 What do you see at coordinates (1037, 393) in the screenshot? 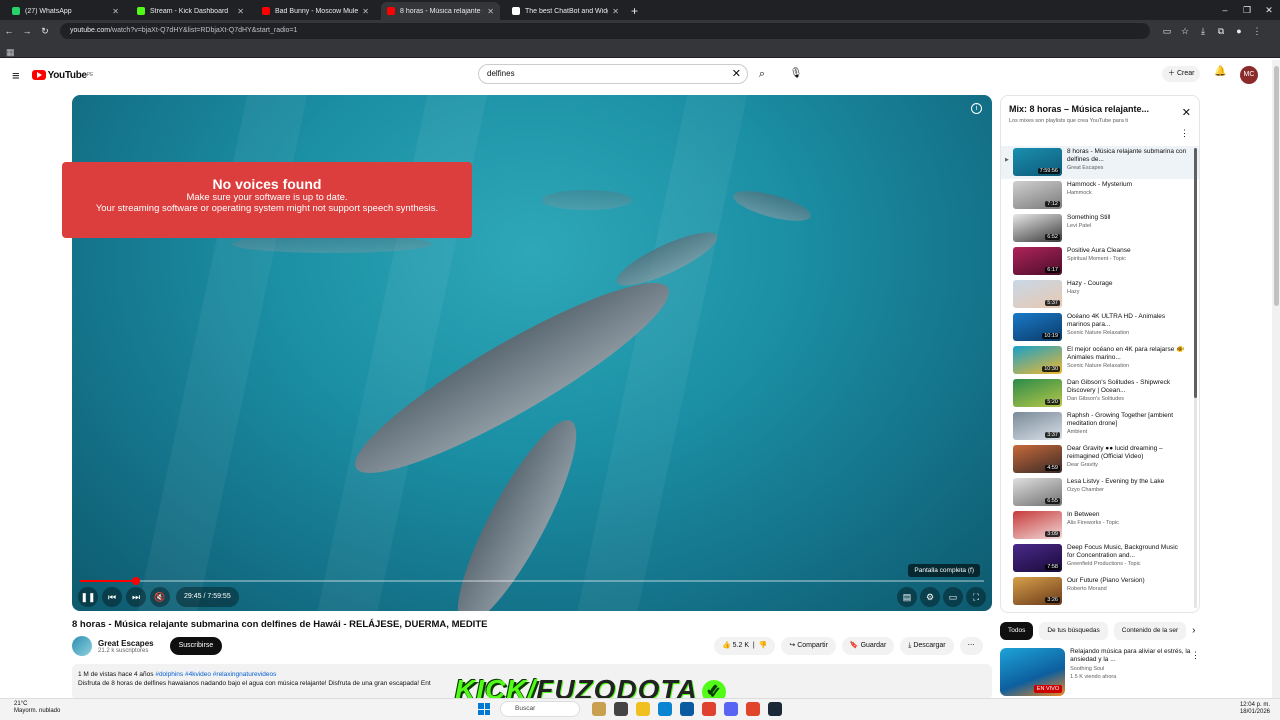
I see `playlist-thumbnail: 5:20` at bounding box center [1037, 393].